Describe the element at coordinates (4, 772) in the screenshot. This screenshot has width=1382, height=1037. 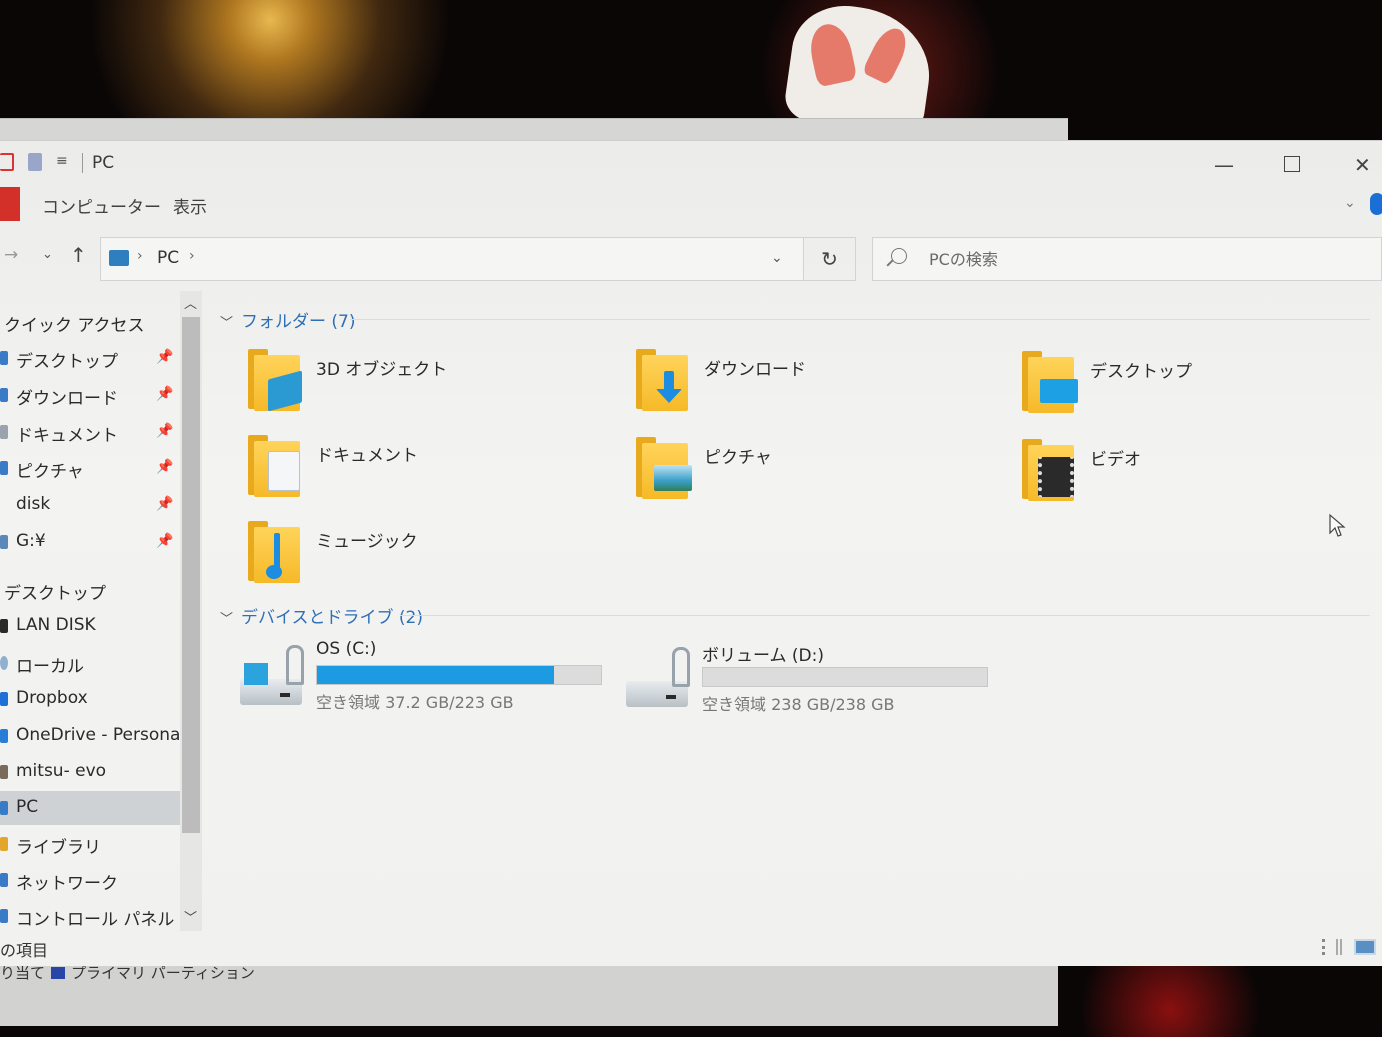
I see `user-icon` at that location.